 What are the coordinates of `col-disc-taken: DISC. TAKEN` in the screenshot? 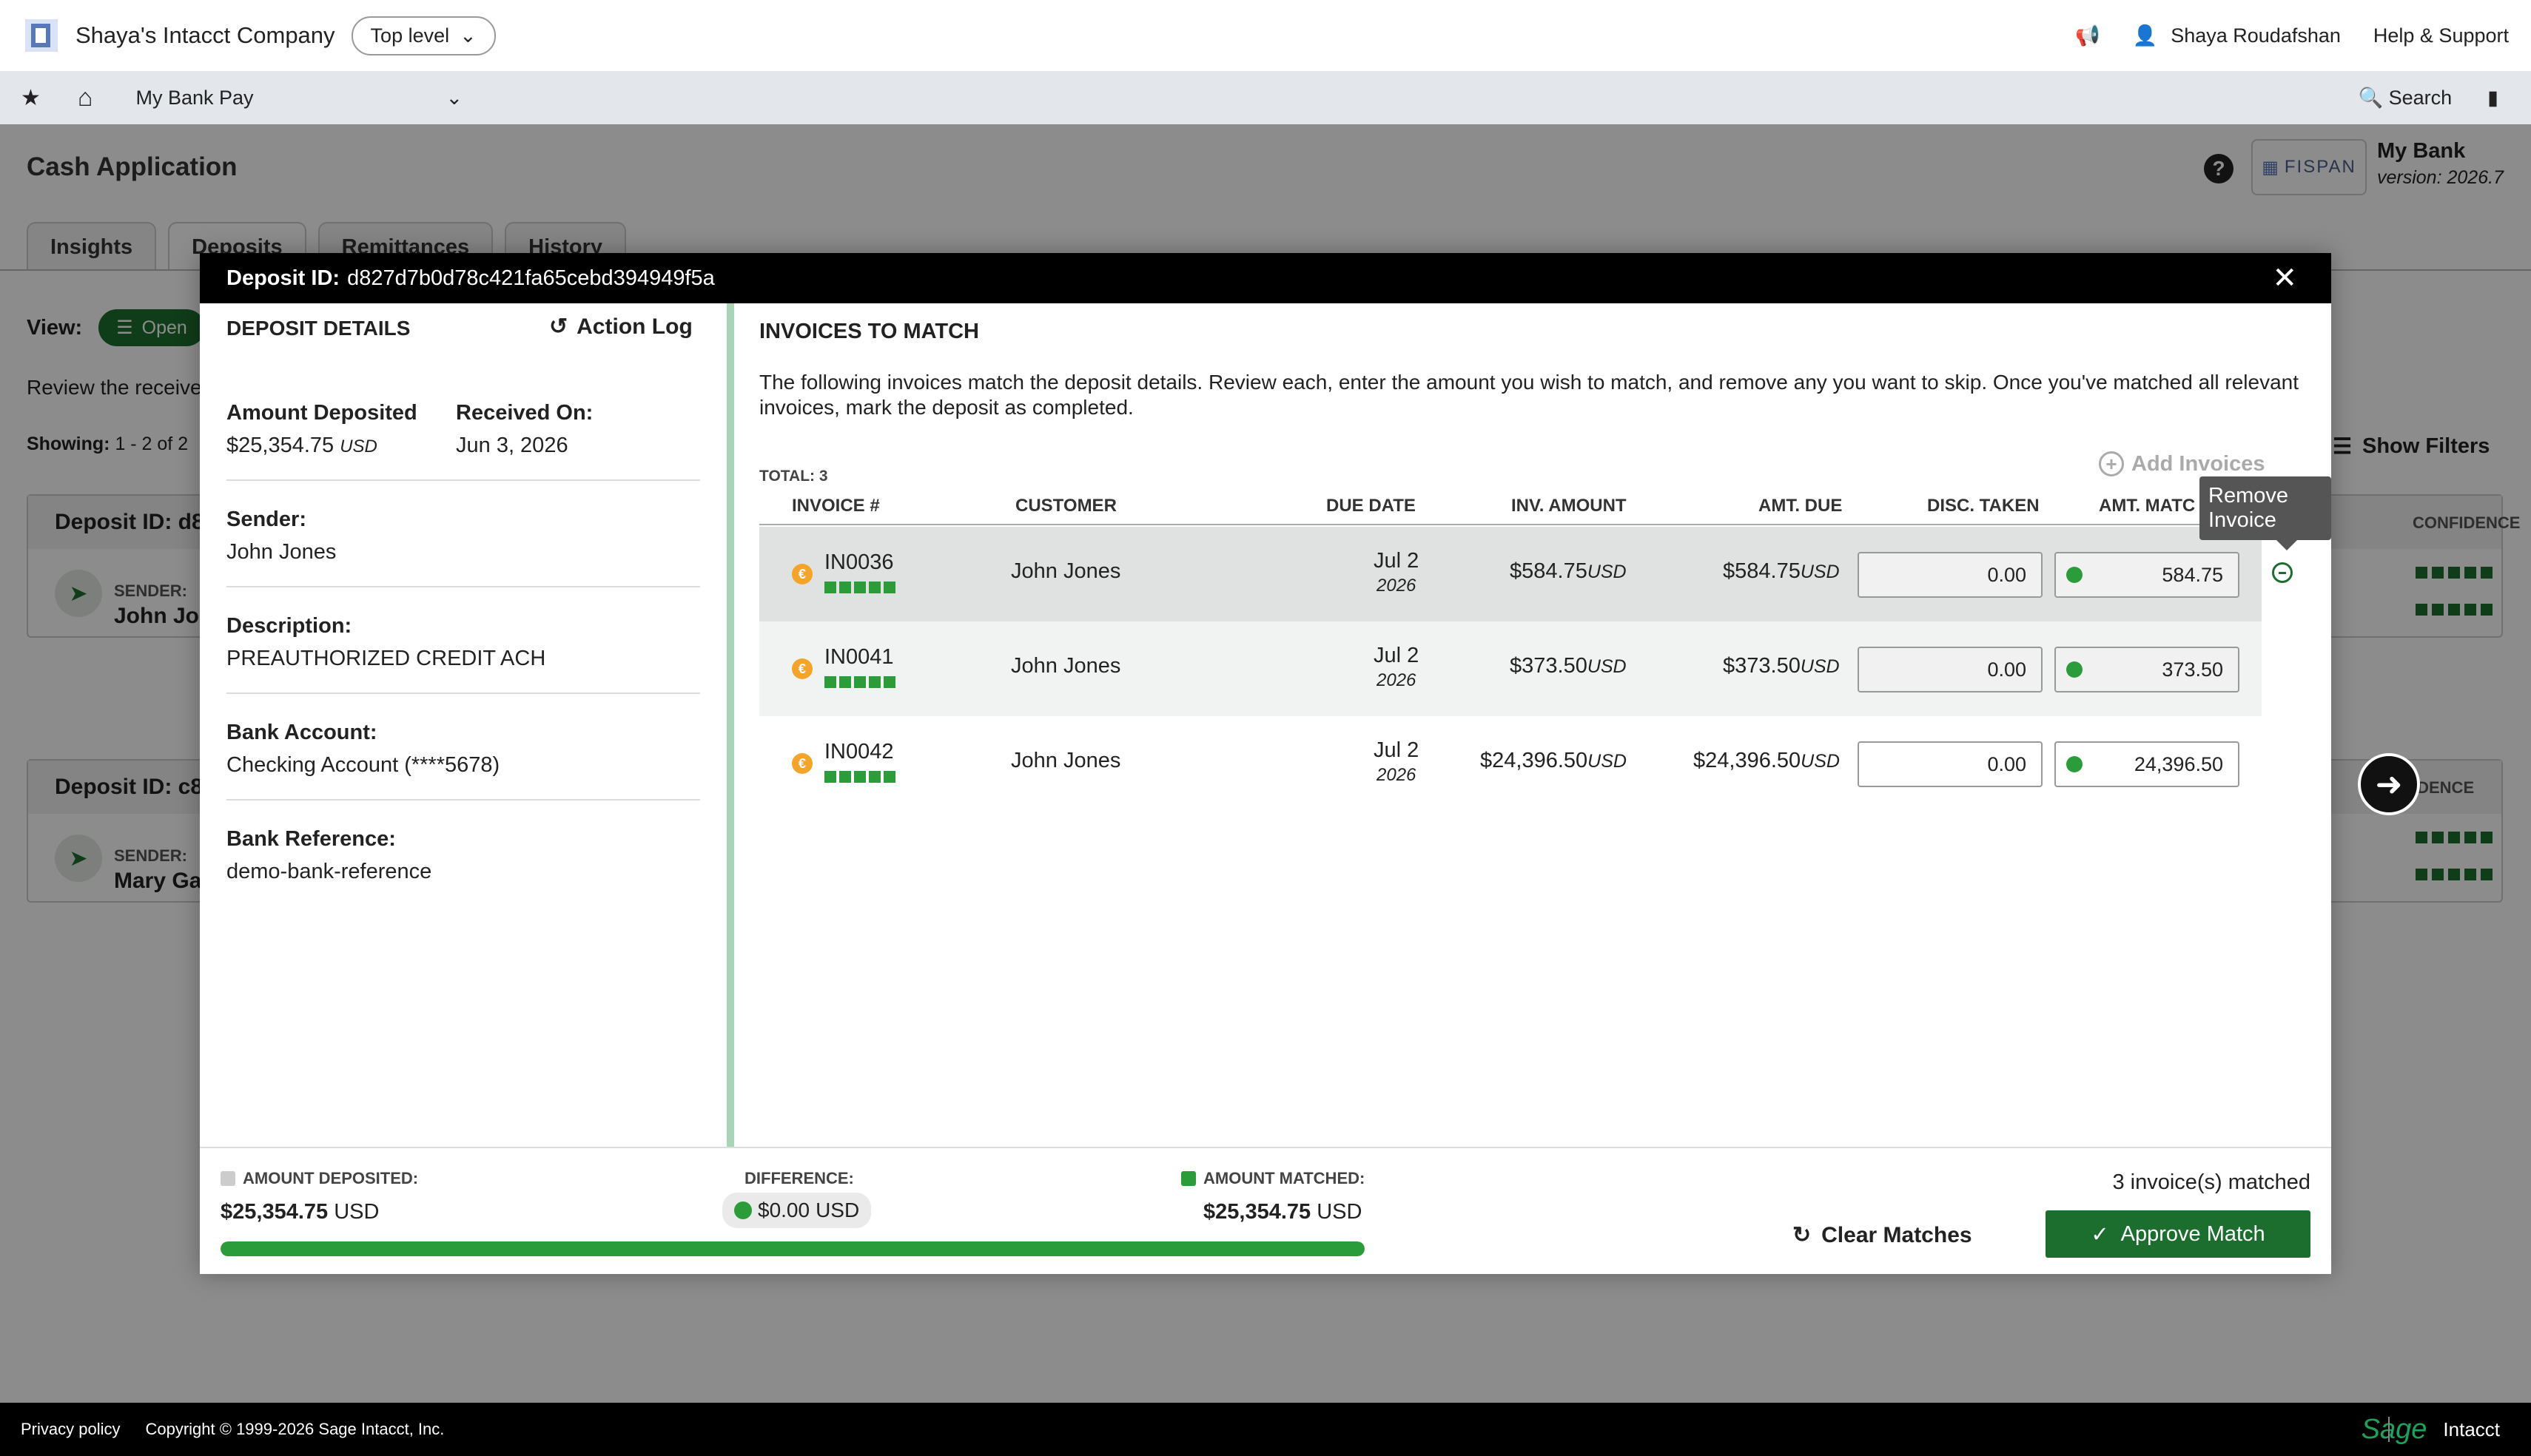 It's located at (1984, 506).